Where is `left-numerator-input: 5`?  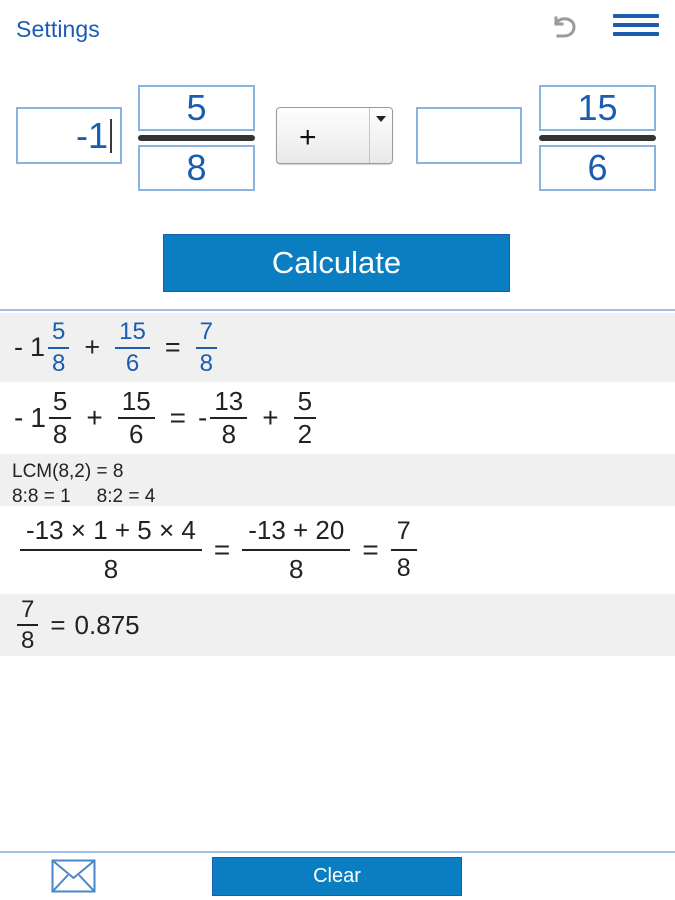
left-numerator-input: 5 is located at coordinates (196, 108).